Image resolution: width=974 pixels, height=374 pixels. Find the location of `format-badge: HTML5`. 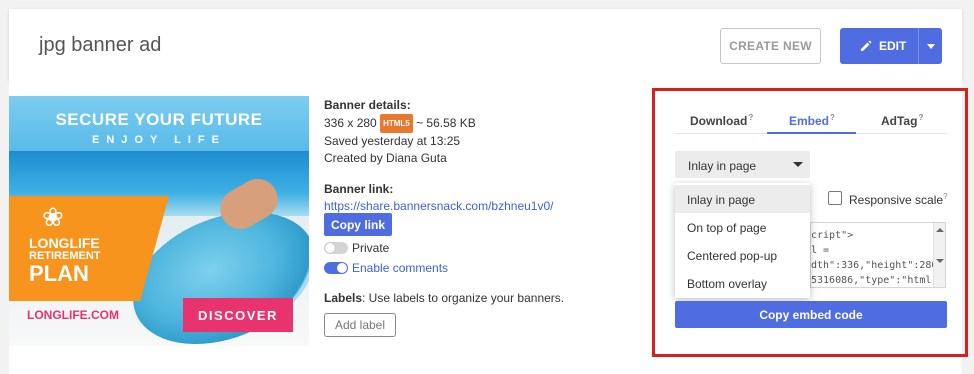

format-badge: HTML5 is located at coordinates (396, 123).